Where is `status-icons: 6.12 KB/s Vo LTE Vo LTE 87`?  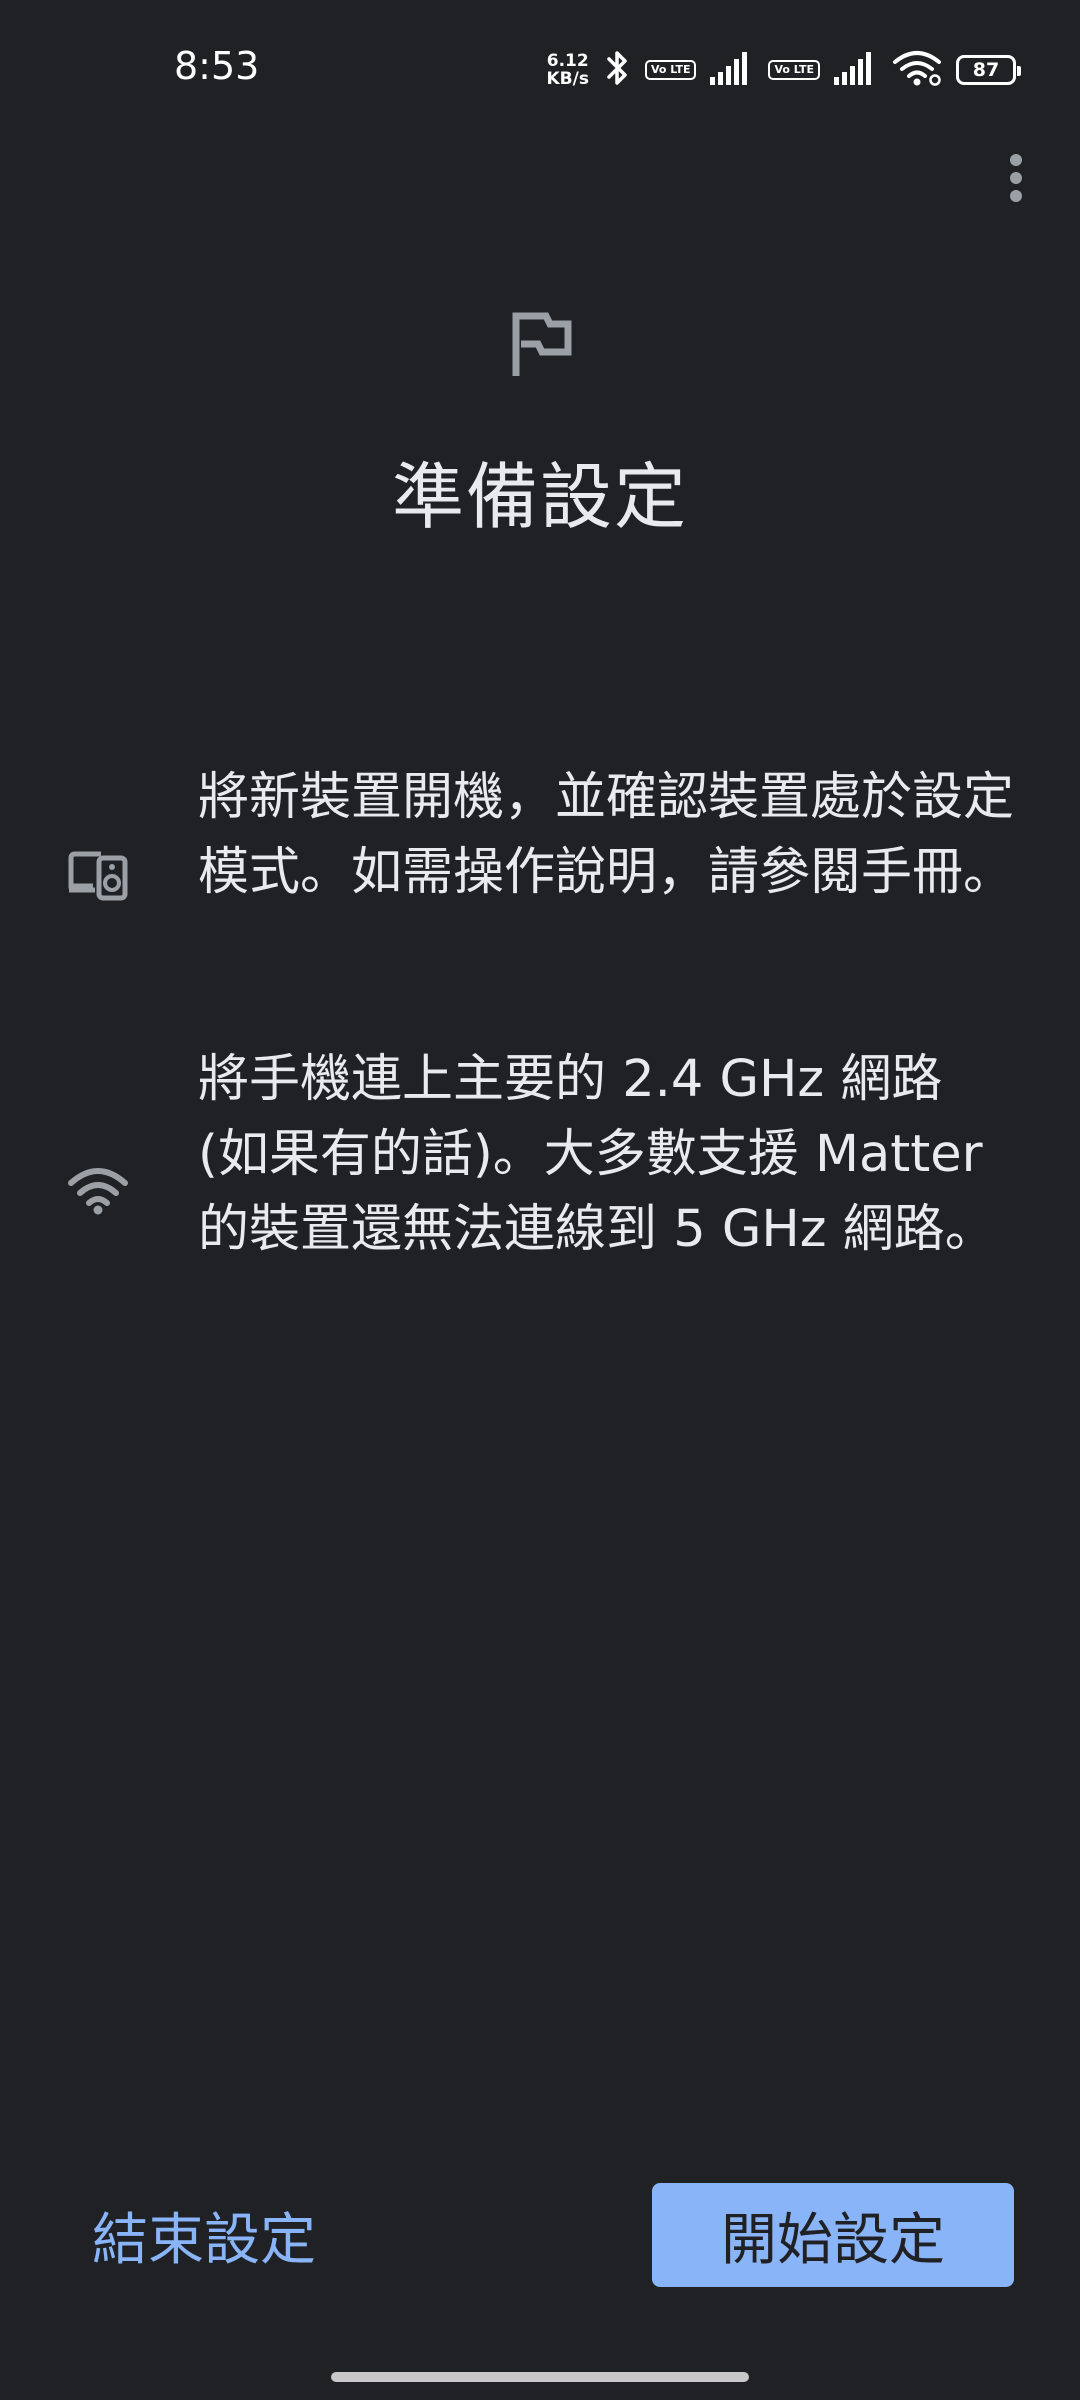 status-icons: 6.12 KB/s Vo LTE Vo LTE 87 is located at coordinates (784, 70).